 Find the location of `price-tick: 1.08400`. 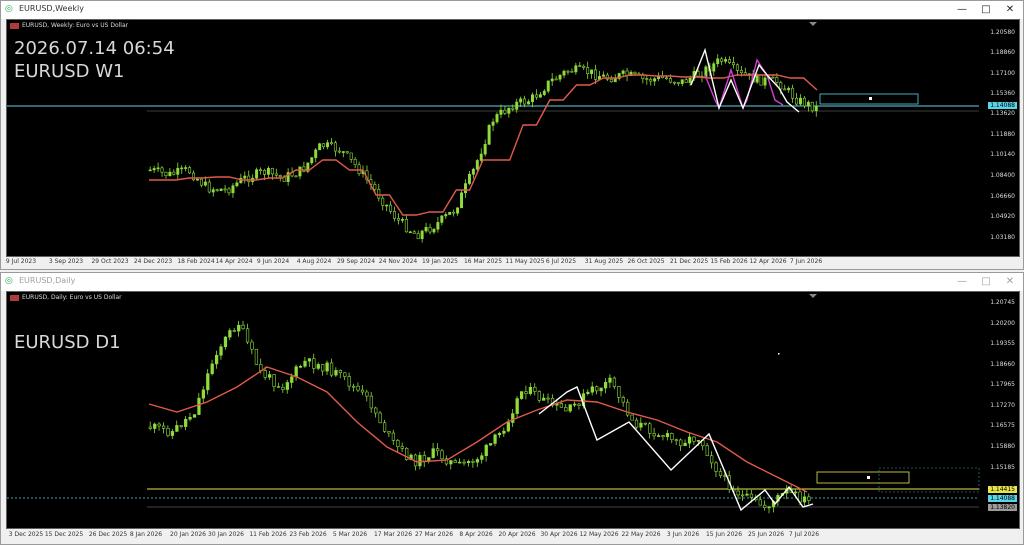

price-tick: 1.08400 is located at coordinates (1002, 175).